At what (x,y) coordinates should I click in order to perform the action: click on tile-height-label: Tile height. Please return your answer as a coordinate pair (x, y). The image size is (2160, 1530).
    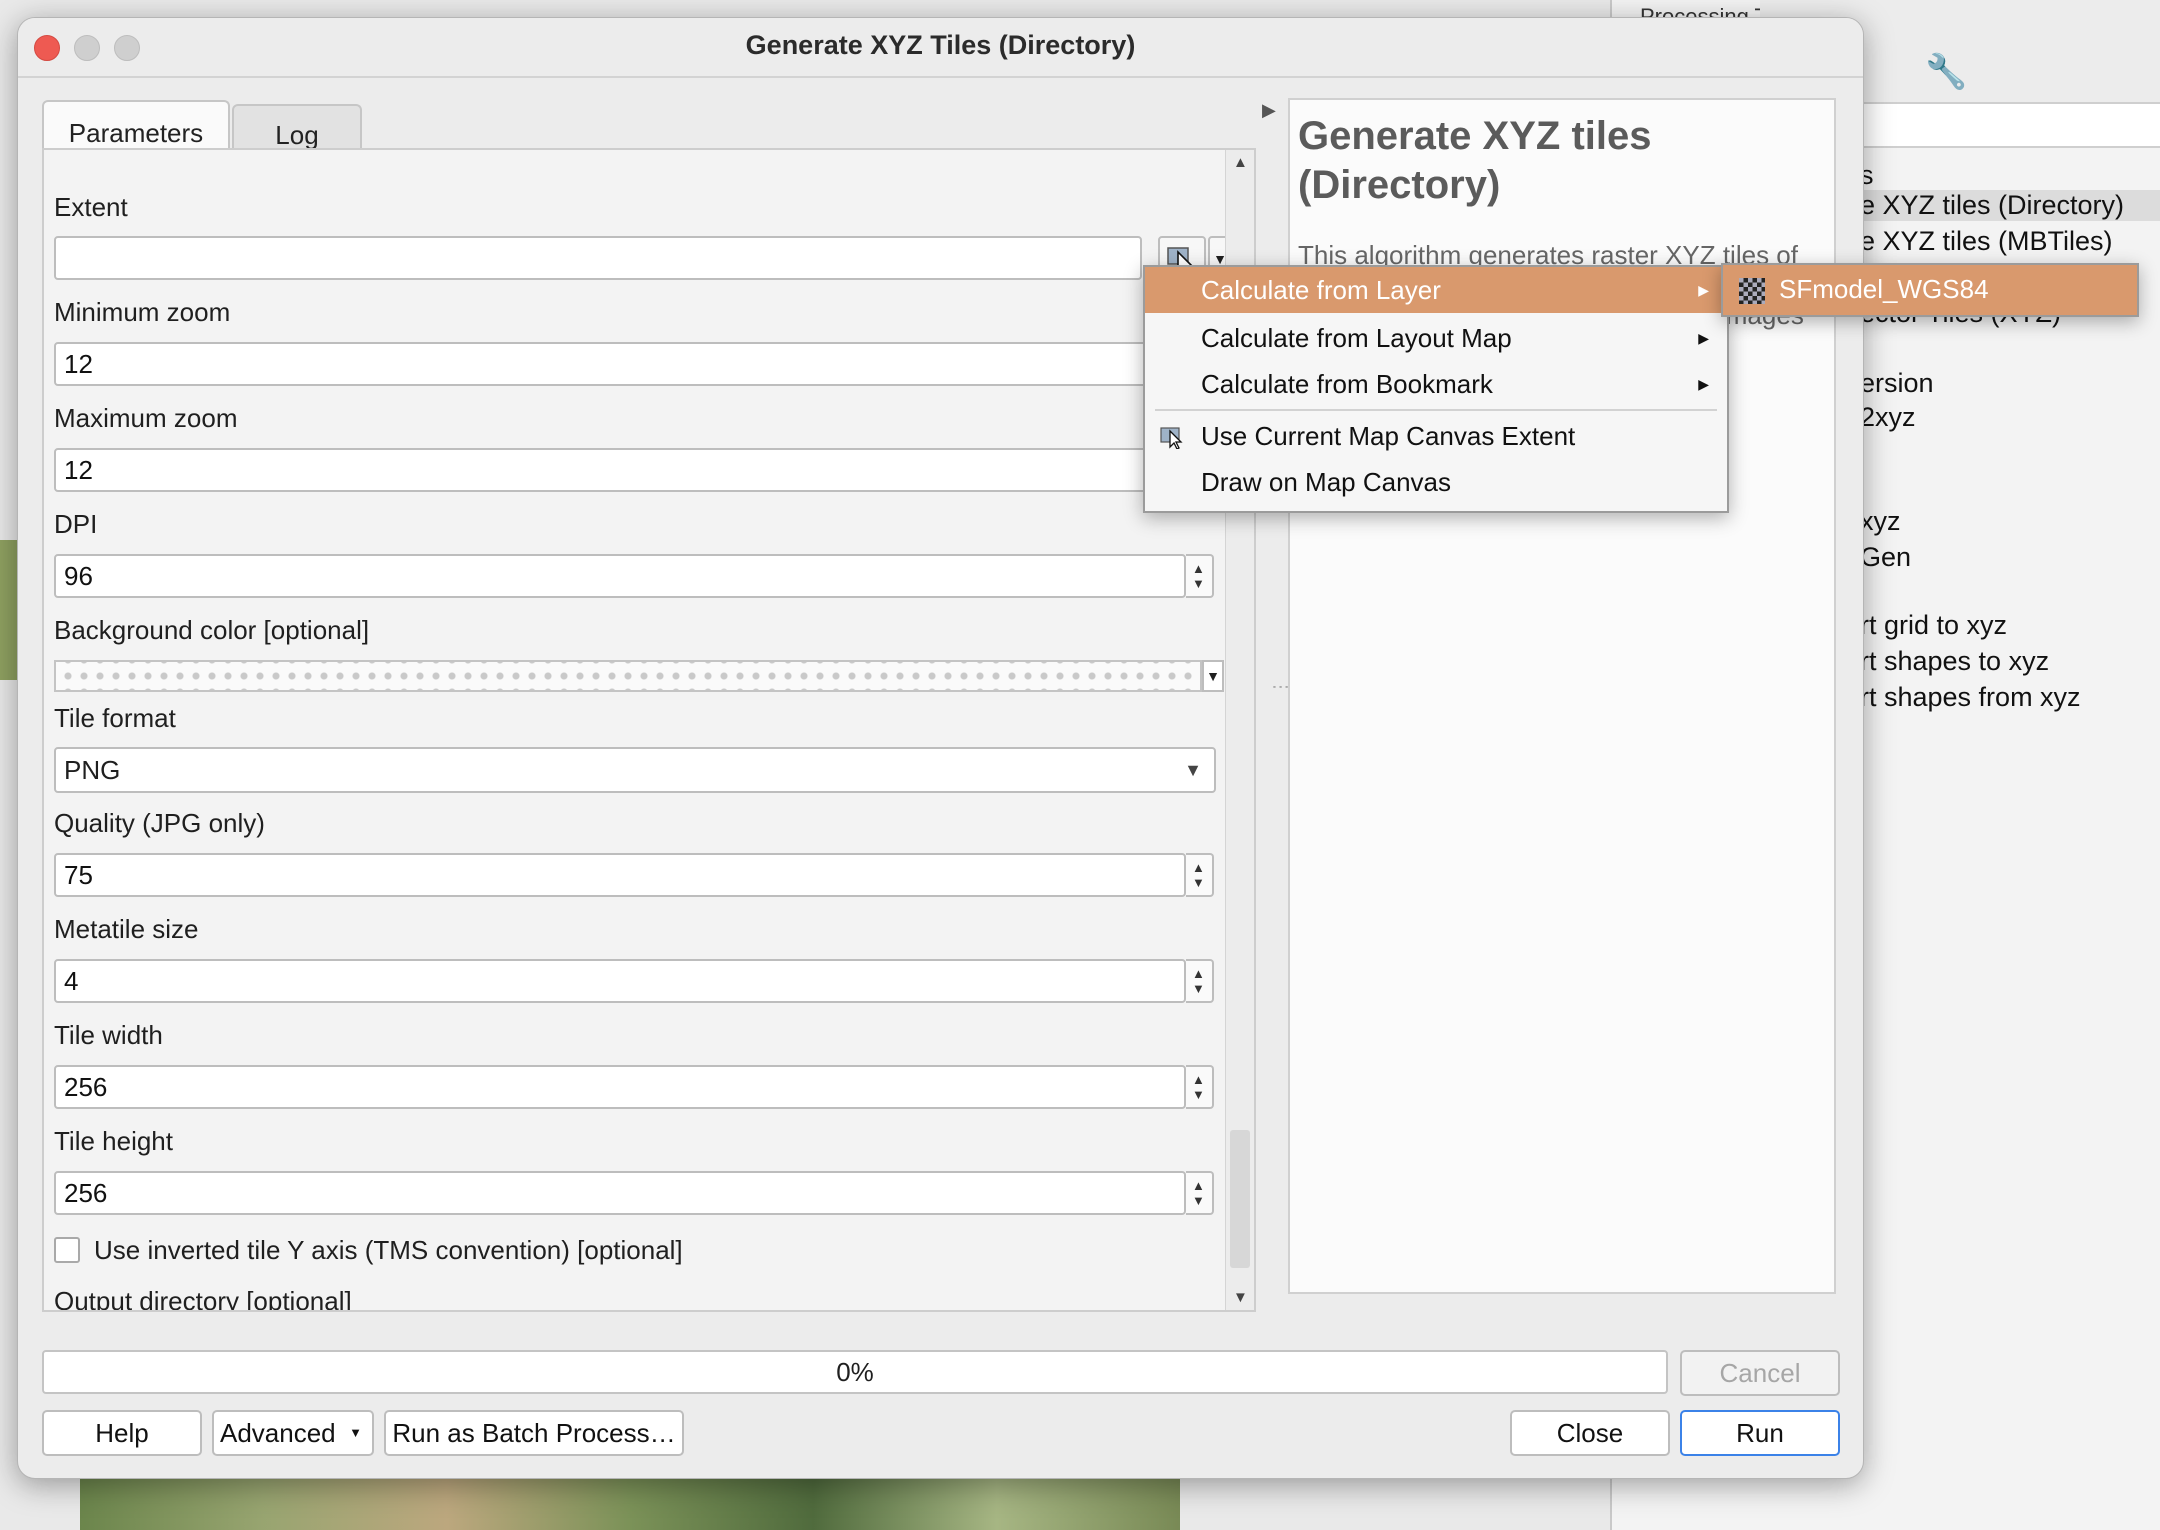
    Looking at the image, I should click on (113, 1141).